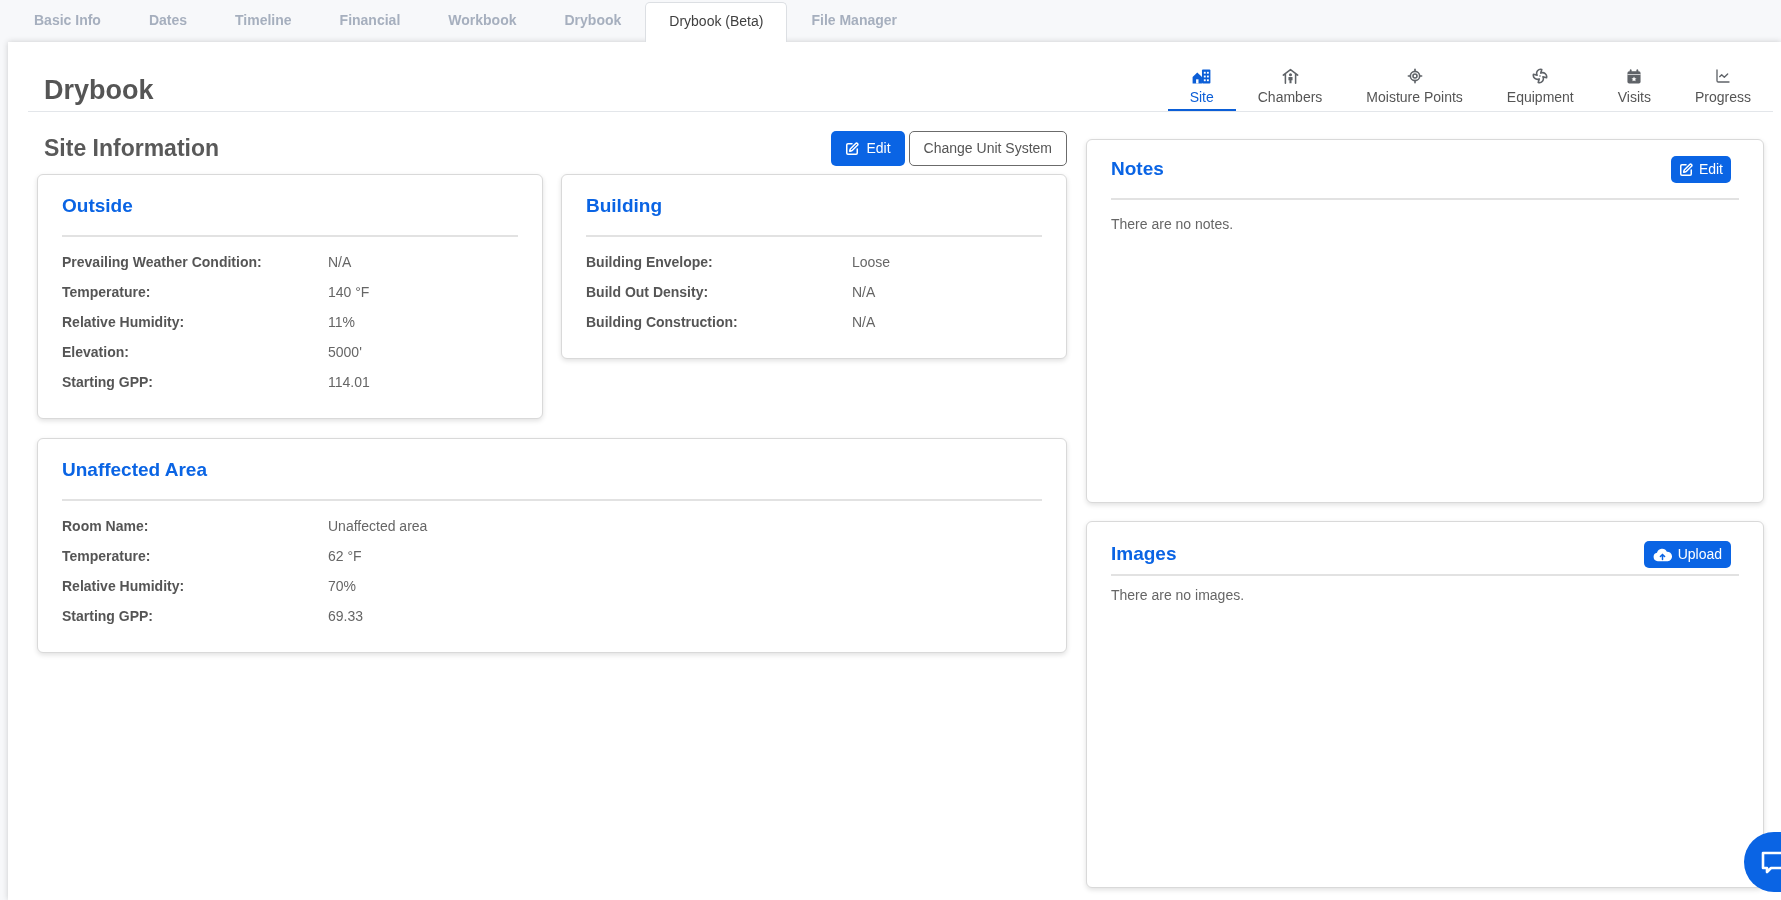 Image resolution: width=1781 pixels, height=900 pixels. What do you see at coordinates (1290, 89) in the screenshot?
I see `section-tab: Chambers` at bounding box center [1290, 89].